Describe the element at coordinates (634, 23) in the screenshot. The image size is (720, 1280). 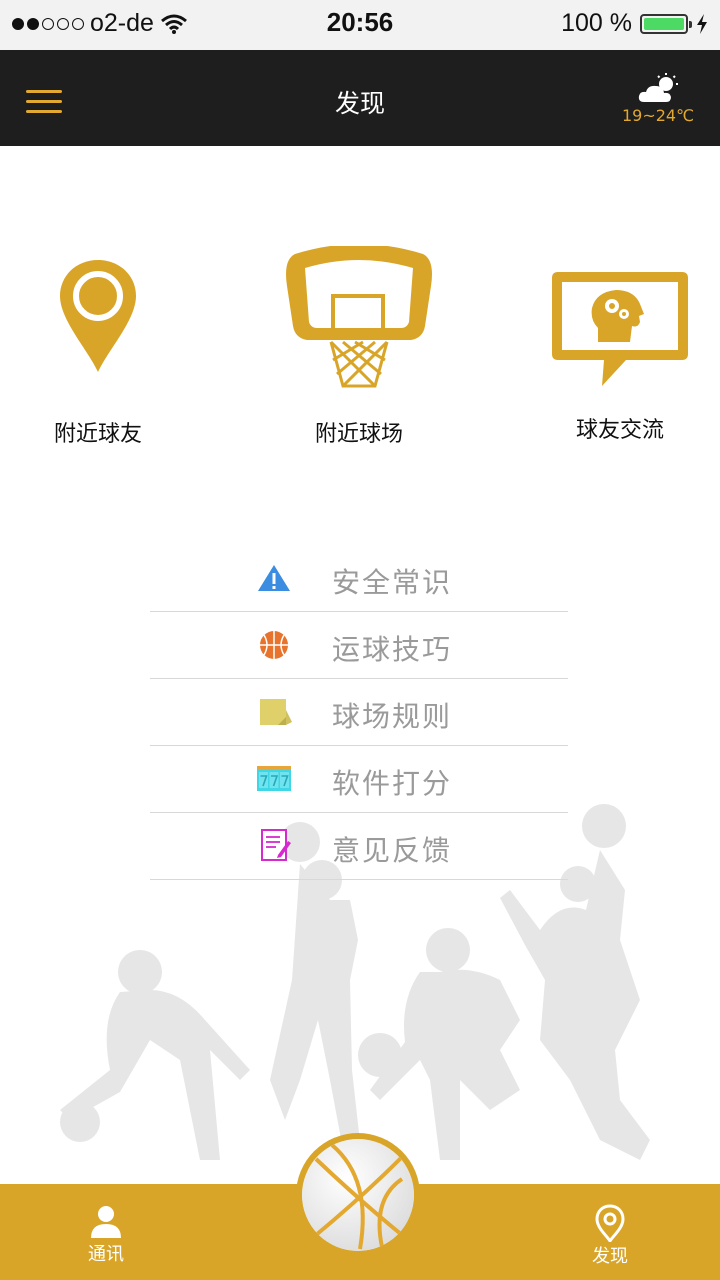
I see `battery-group: 100 %` at that location.